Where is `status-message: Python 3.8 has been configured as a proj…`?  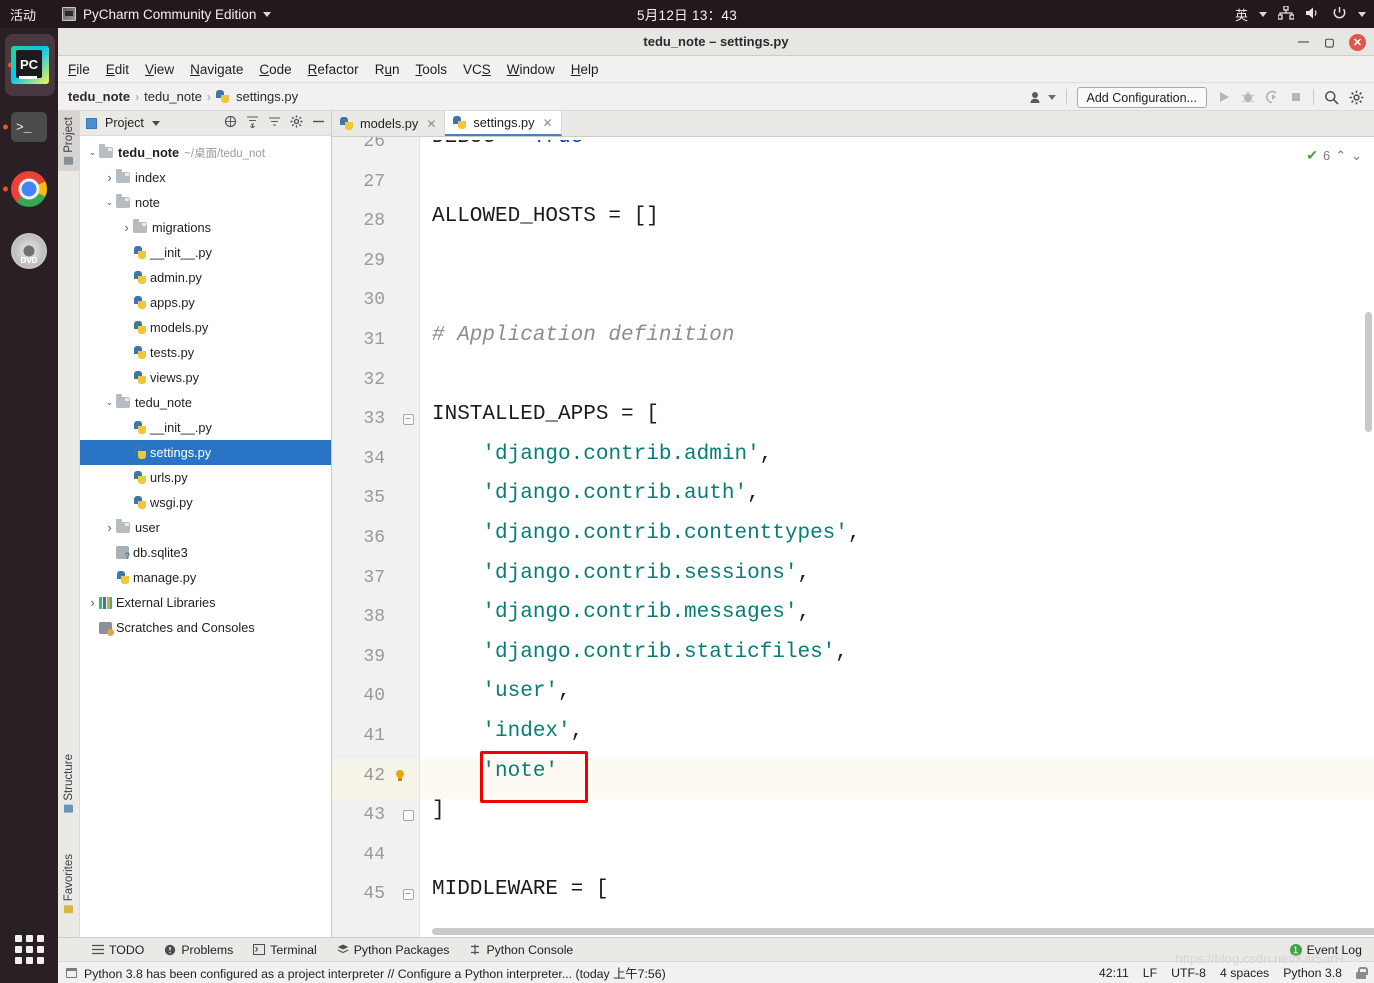 status-message: Python 3.8 has been configured as a proj… is located at coordinates (375, 973).